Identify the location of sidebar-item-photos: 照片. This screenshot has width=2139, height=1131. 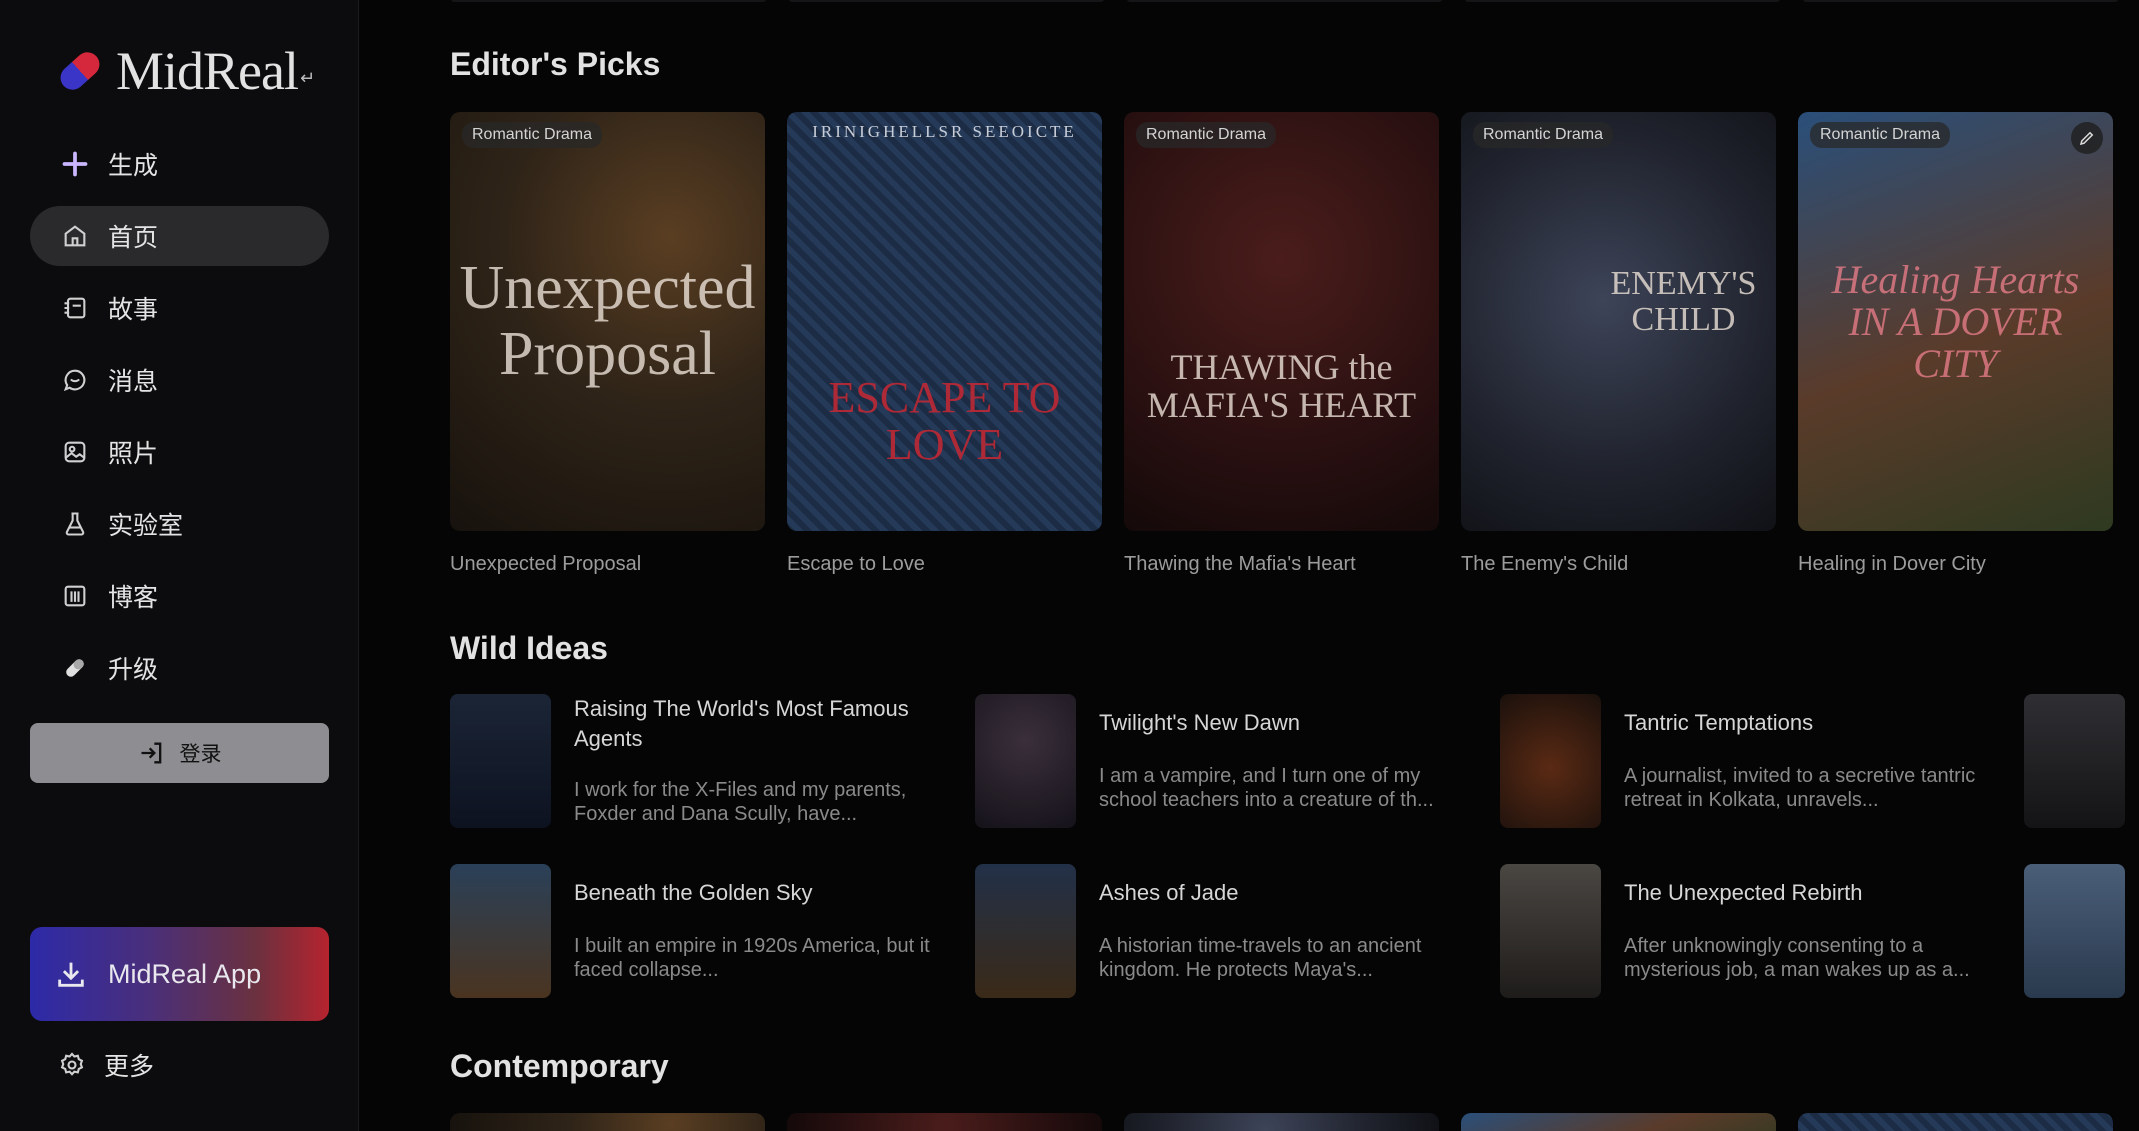
(179, 452).